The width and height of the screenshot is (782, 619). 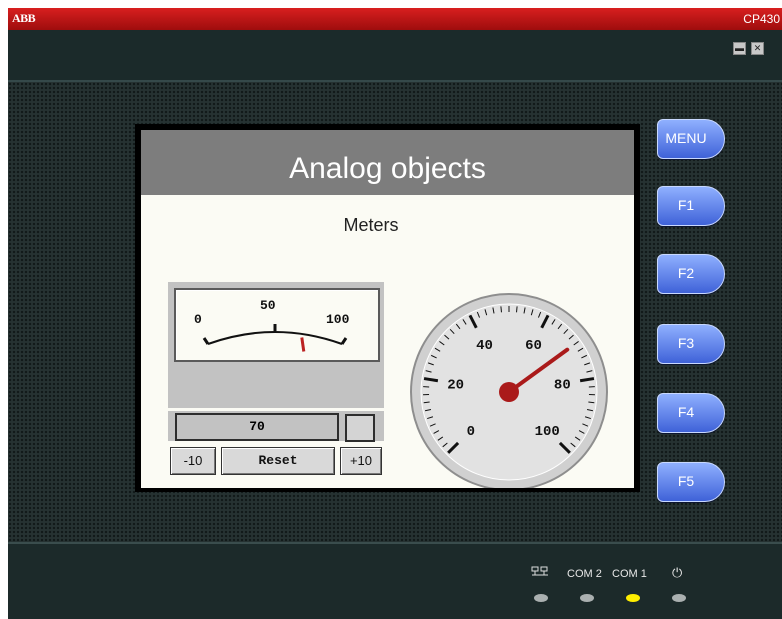 I want to click on f4-key: F4, so click(x=694, y=413).